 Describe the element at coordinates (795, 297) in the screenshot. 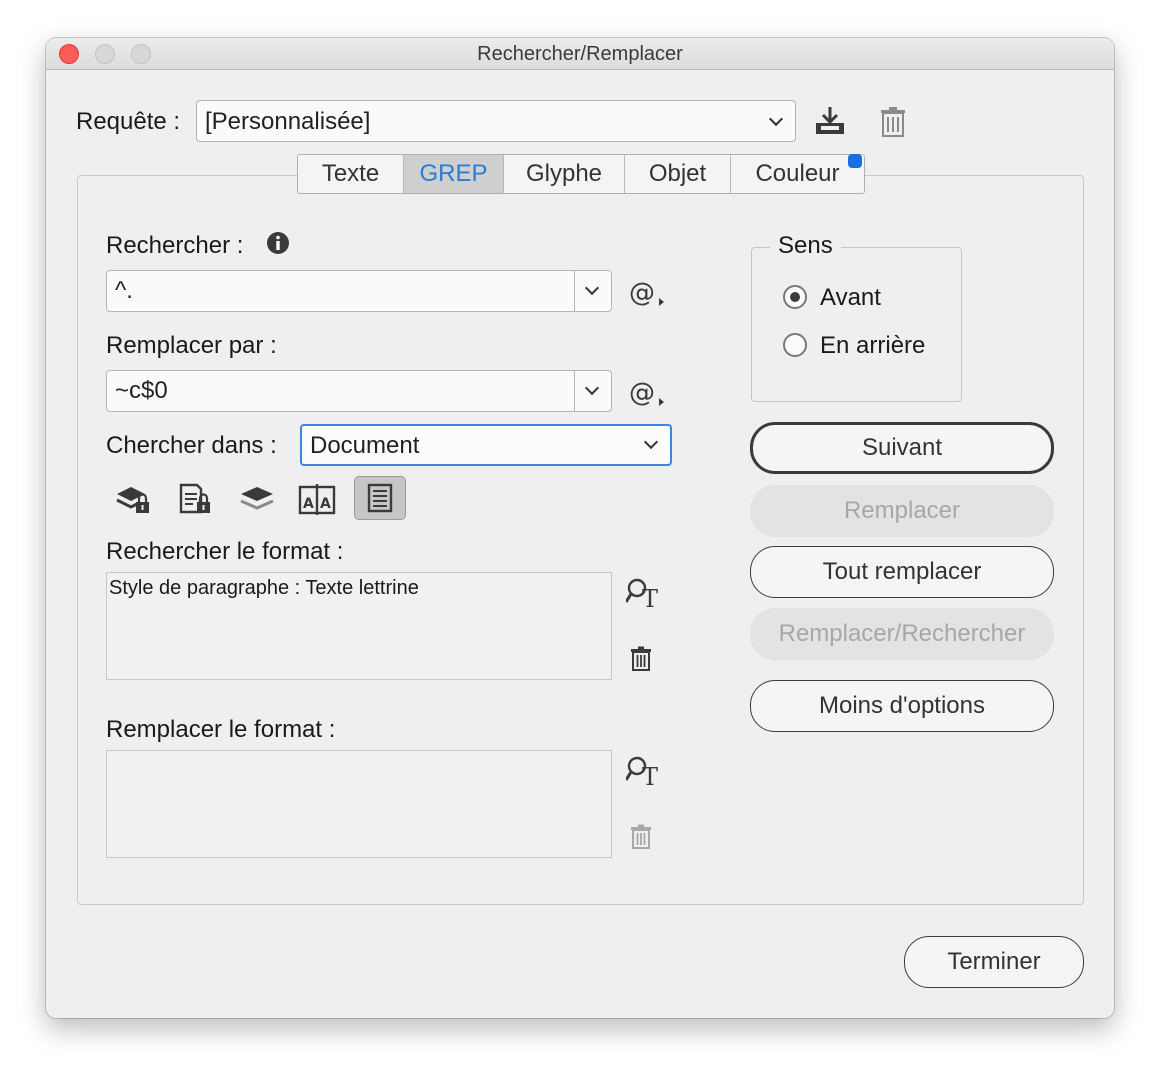

I see `radio-forward` at that location.